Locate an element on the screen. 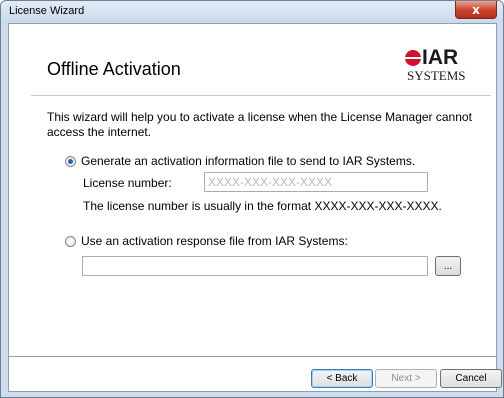 The image size is (504, 398). close-button: x is located at coordinates (476, 10).